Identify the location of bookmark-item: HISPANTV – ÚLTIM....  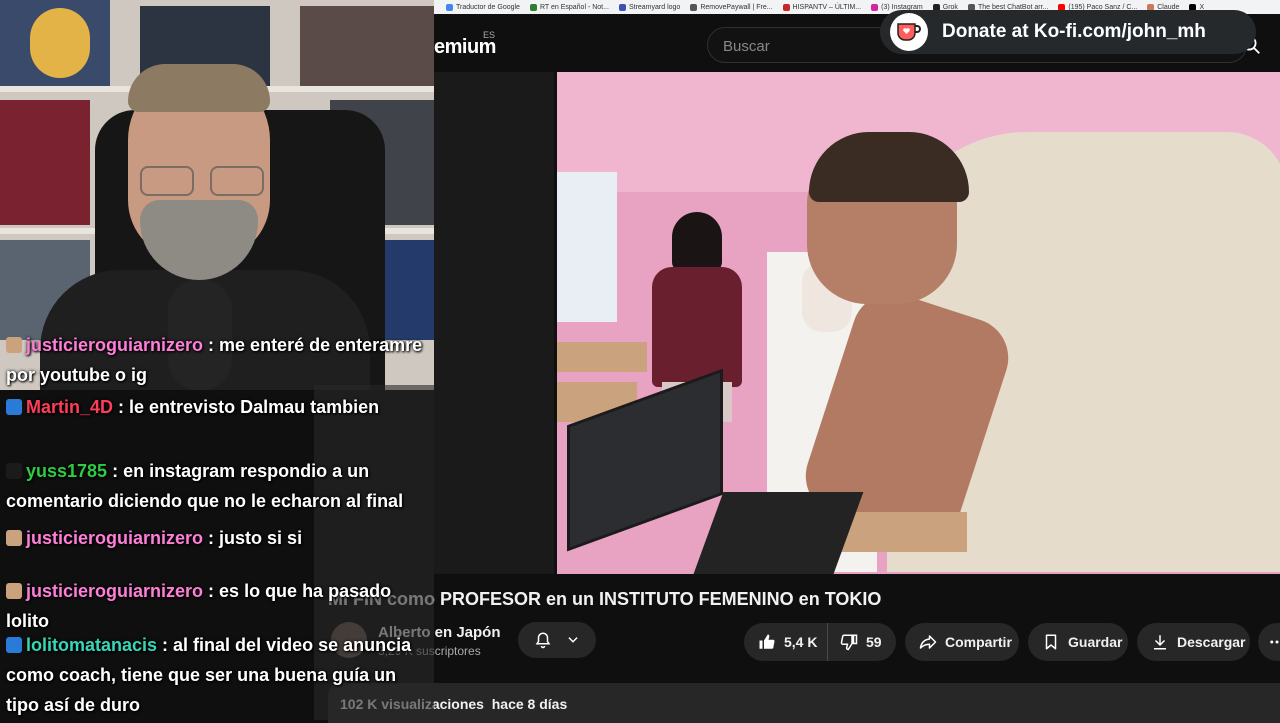
(822, 7).